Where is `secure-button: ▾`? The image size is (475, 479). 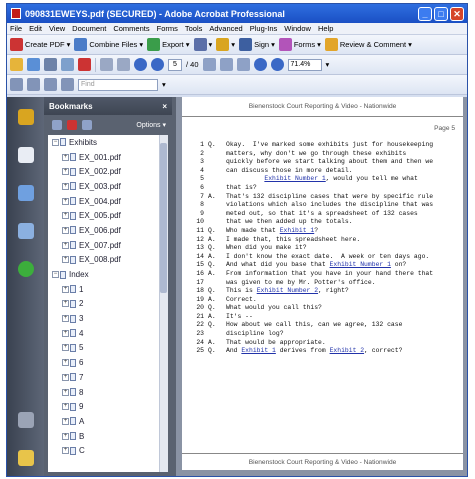 secure-button: ▾ is located at coordinates (202, 44).